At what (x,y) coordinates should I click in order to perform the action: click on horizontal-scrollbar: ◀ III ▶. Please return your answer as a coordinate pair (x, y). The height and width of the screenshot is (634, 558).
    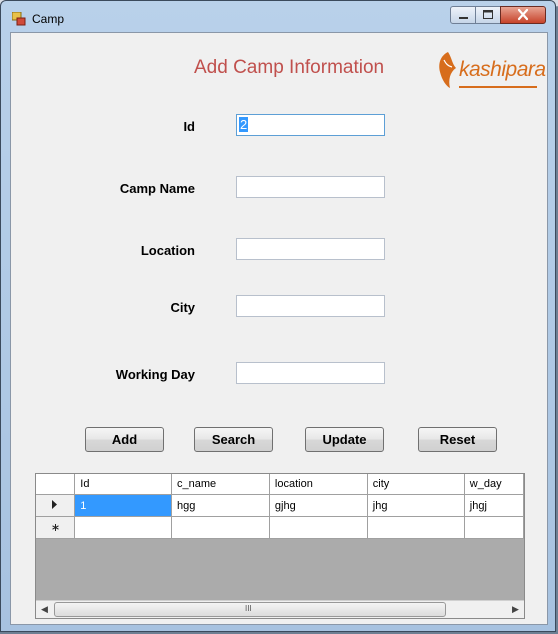
    Looking at the image, I should click on (280, 609).